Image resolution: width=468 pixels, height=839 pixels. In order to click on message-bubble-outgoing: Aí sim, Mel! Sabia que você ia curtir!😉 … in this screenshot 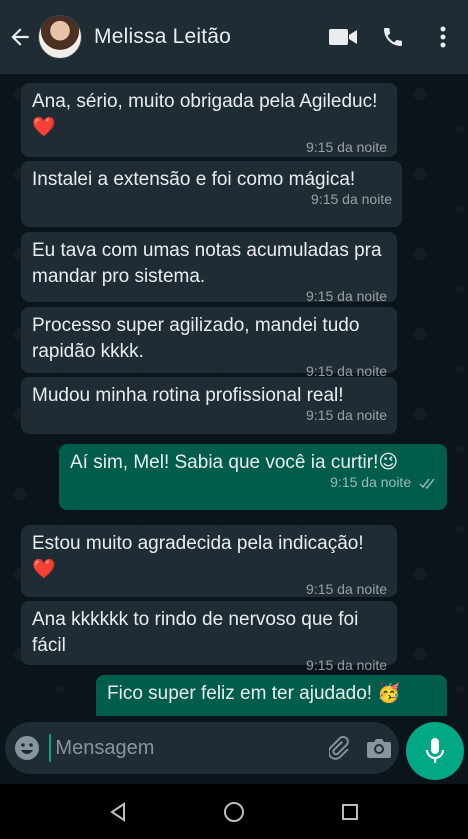, I will do `click(253, 477)`.